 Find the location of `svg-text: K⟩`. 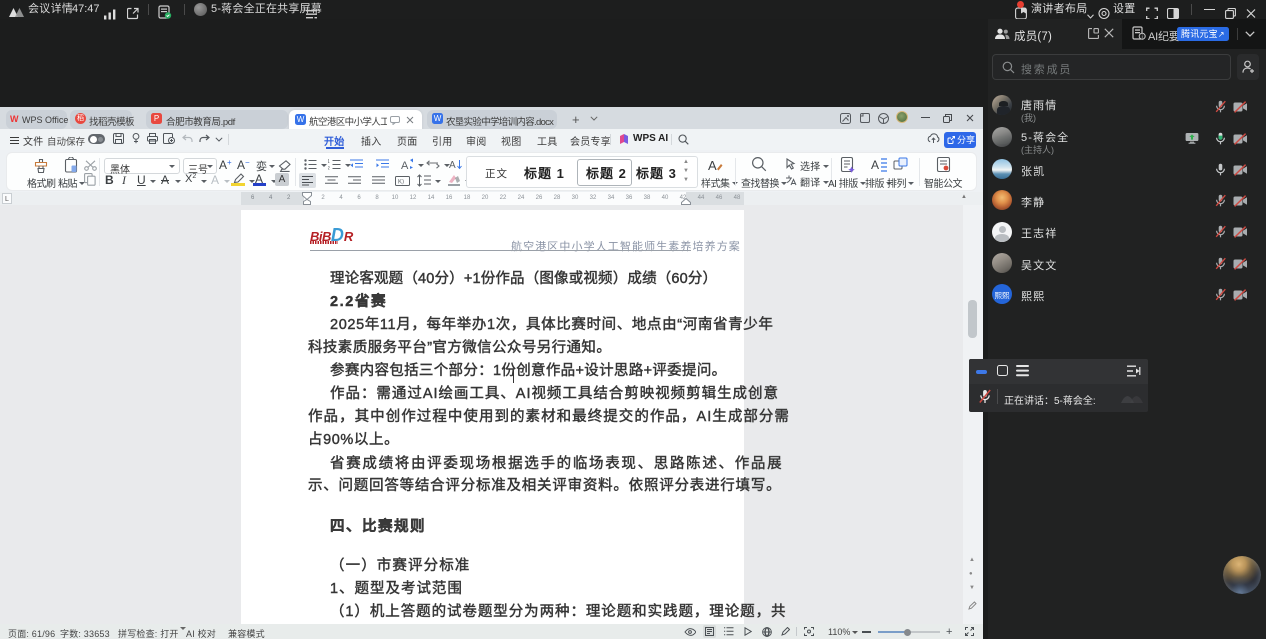

svg-text: K⟩ is located at coordinates (401, 182).